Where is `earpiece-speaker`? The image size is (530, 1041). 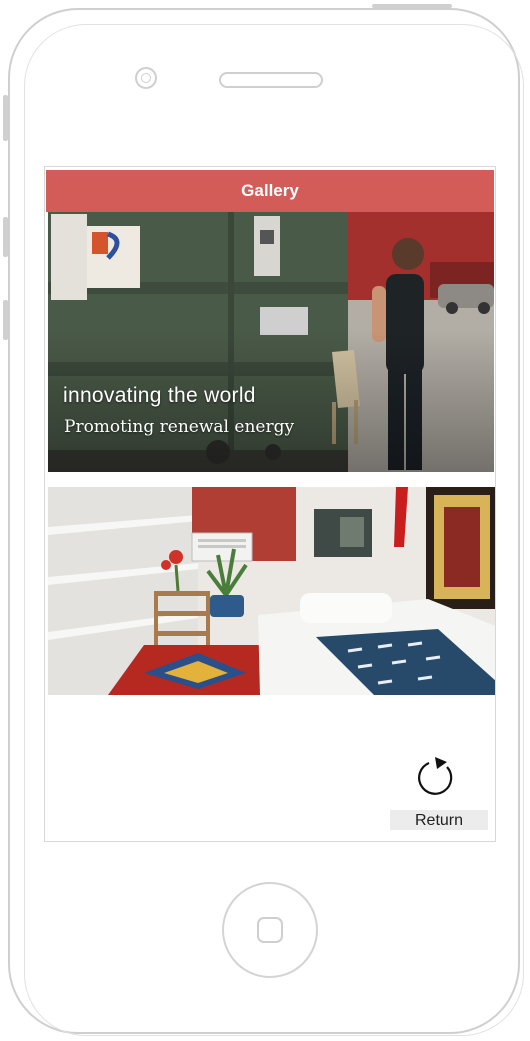 earpiece-speaker is located at coordinates (271, 80).